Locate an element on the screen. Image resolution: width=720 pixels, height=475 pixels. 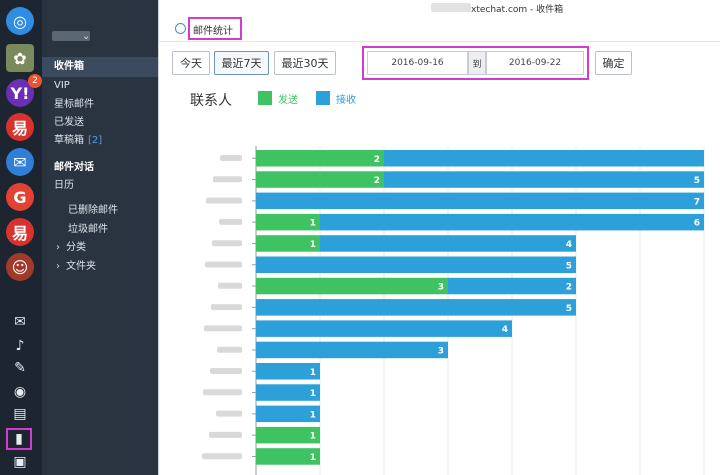
game-avatar-icon: ☺ is located at coordinates (20, 267).